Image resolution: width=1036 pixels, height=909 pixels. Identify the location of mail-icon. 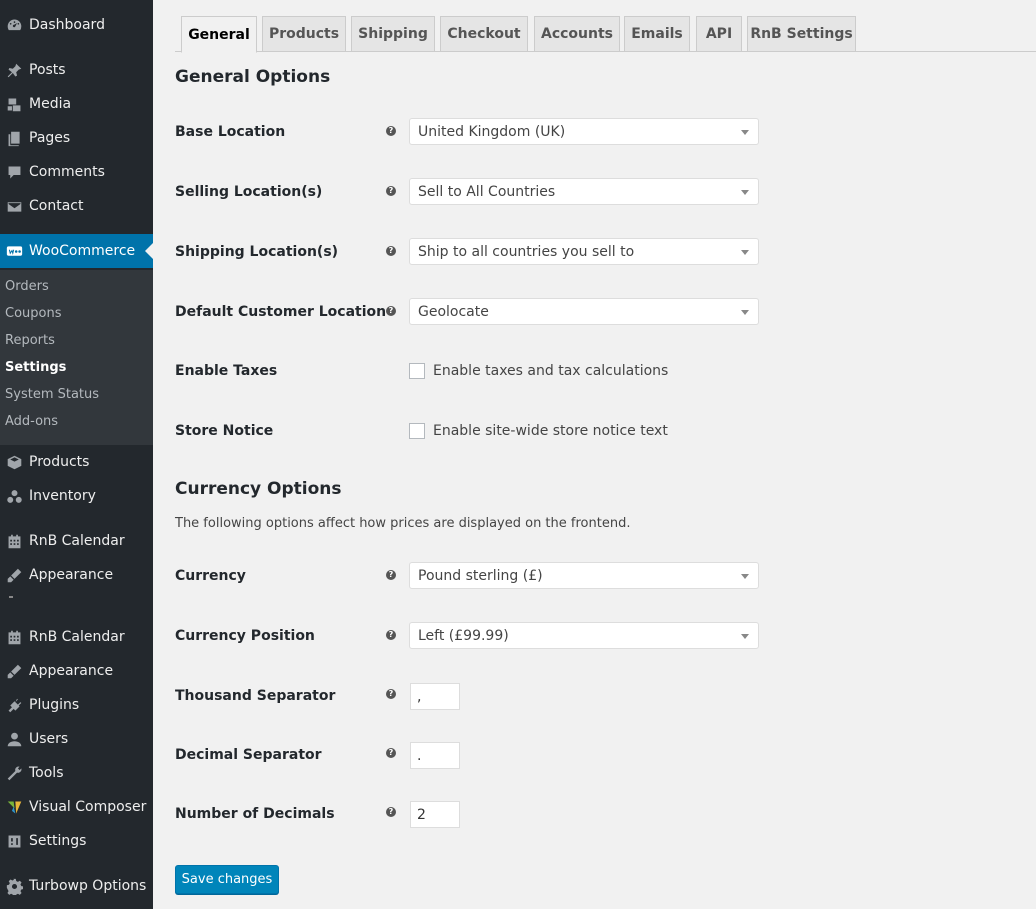
(14, 206).